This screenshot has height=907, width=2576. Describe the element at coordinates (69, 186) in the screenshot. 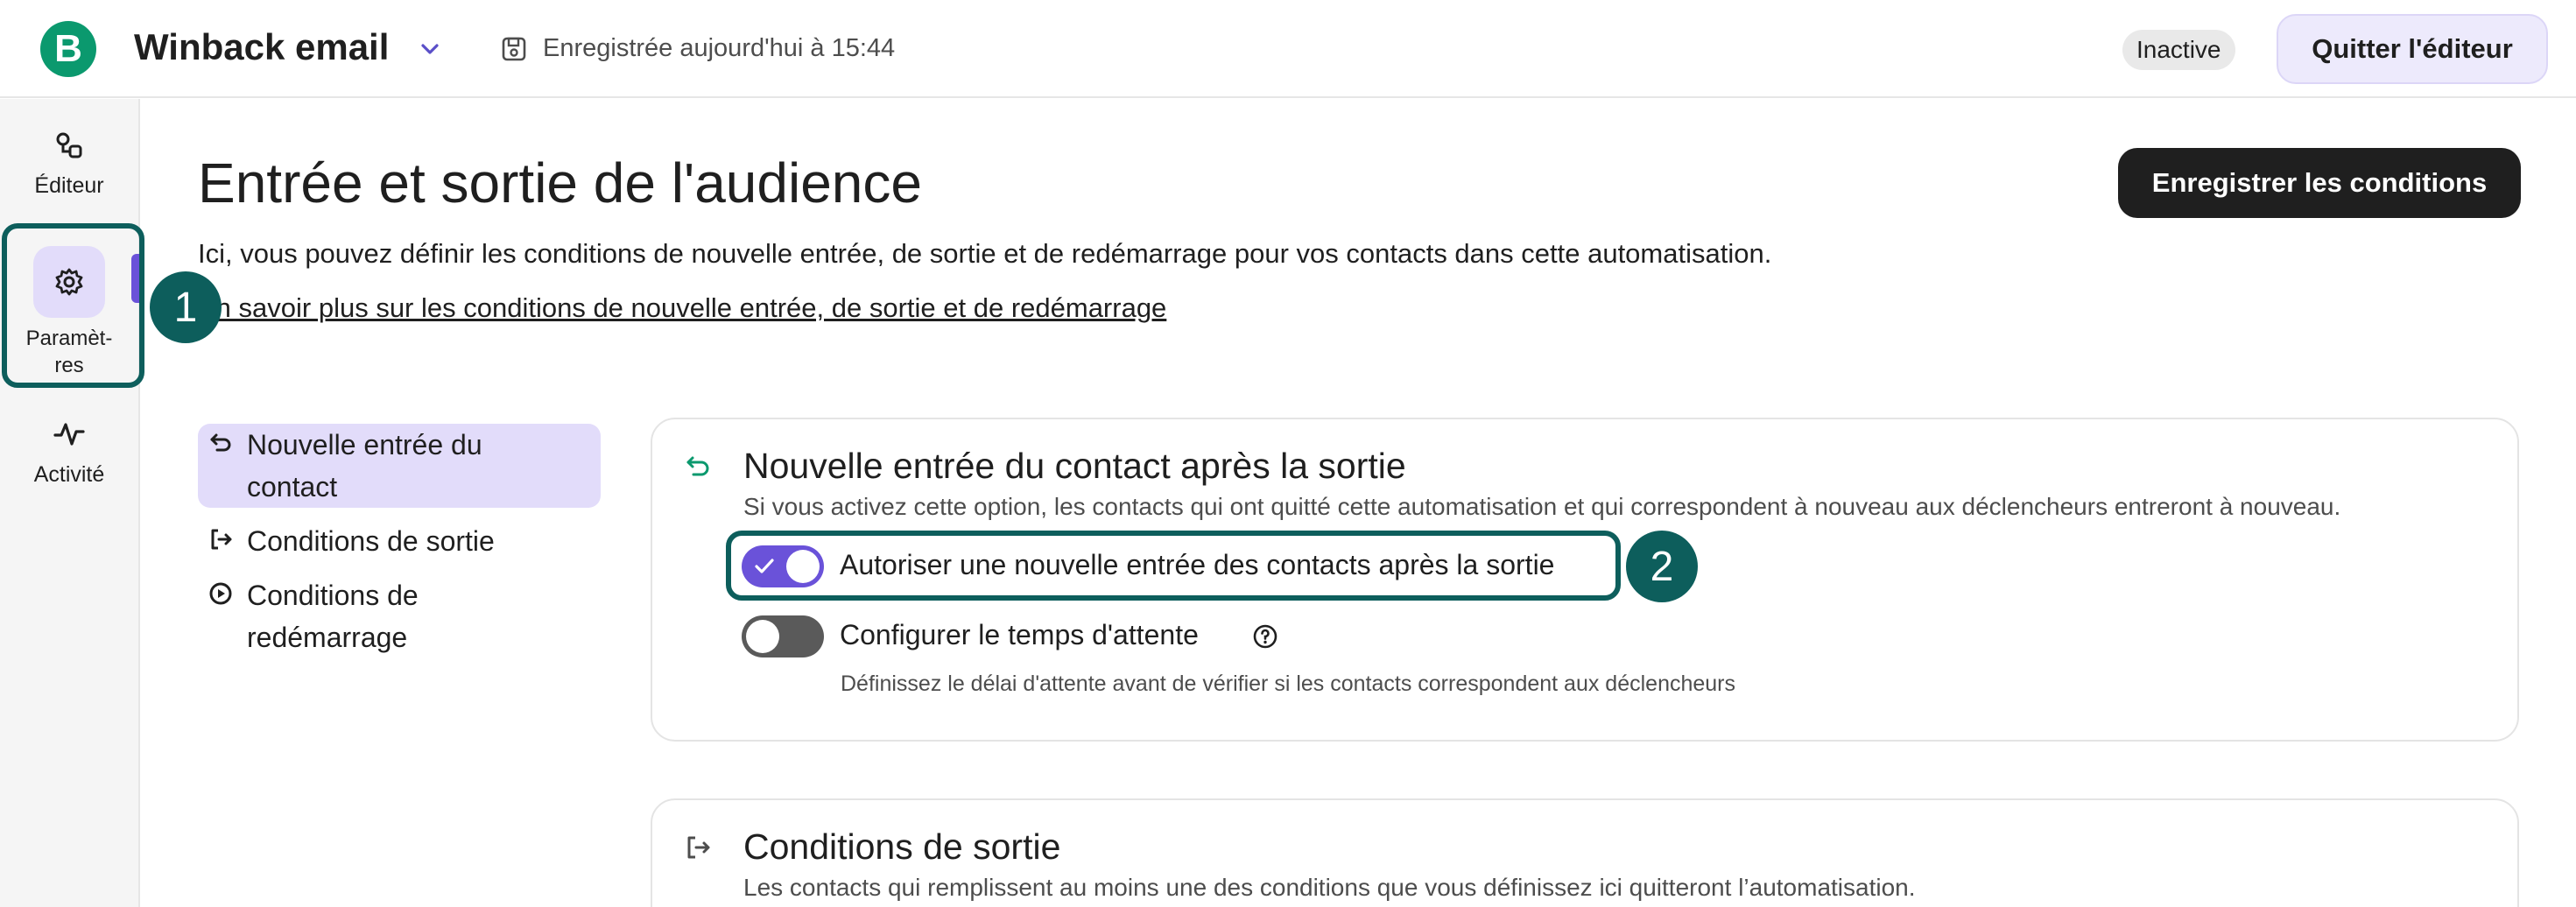

I see `rail-label-editor: Éditeur` at that location.